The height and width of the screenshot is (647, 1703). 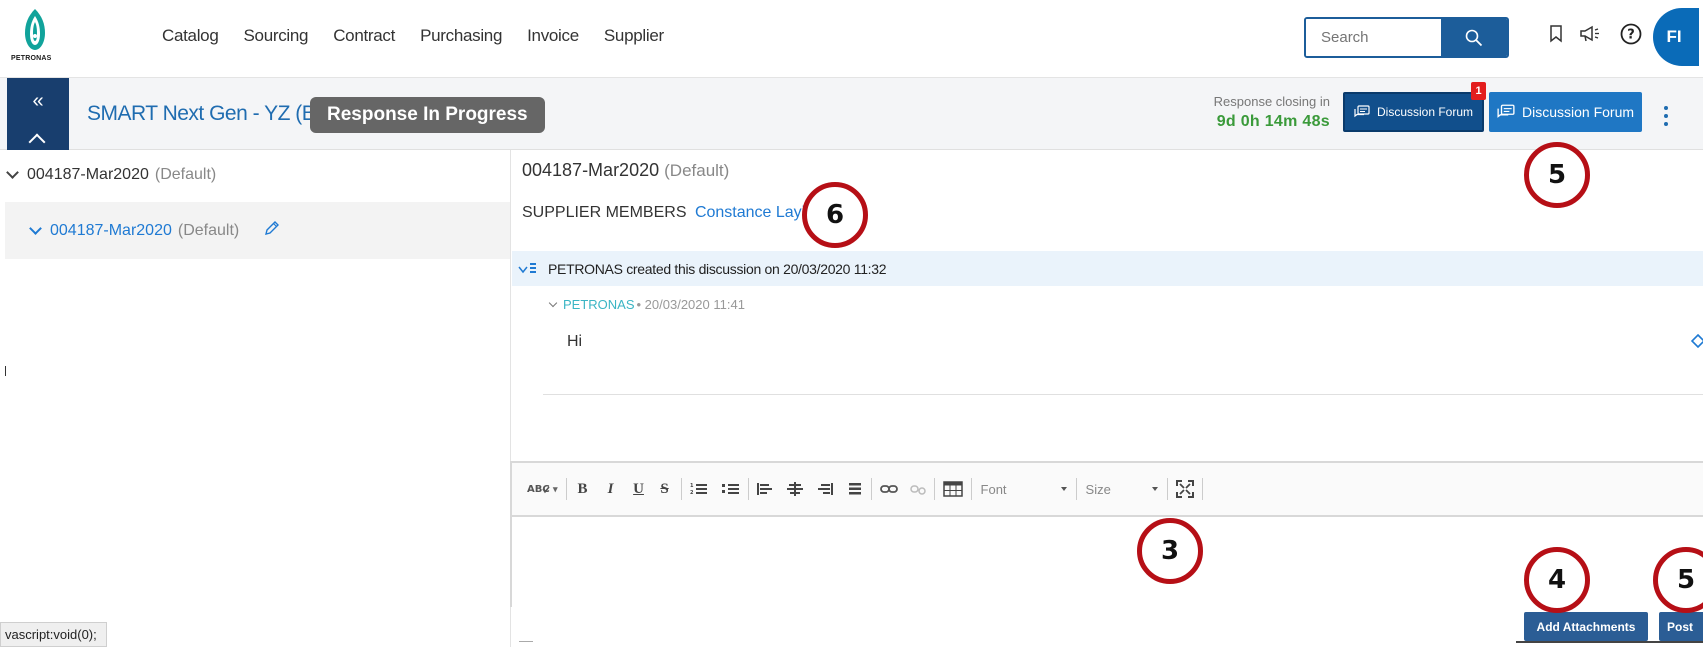 I want to click on spellcheck-icon: ABC ▾, so click(x=542, y=489).